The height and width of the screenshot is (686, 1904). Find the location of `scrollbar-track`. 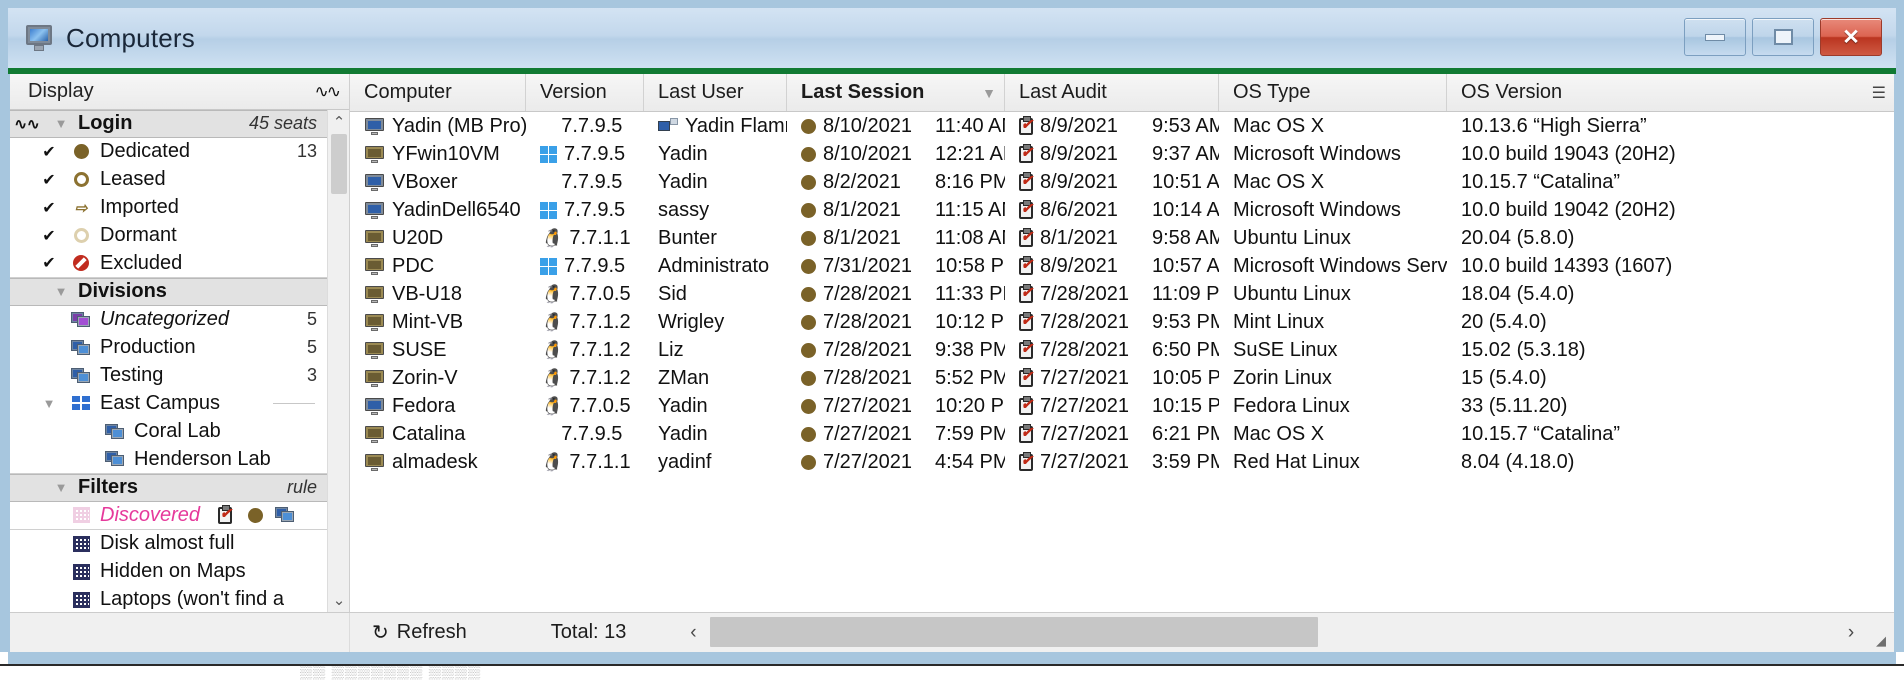

scrollbar-track is located at coordinates (1272, 632).